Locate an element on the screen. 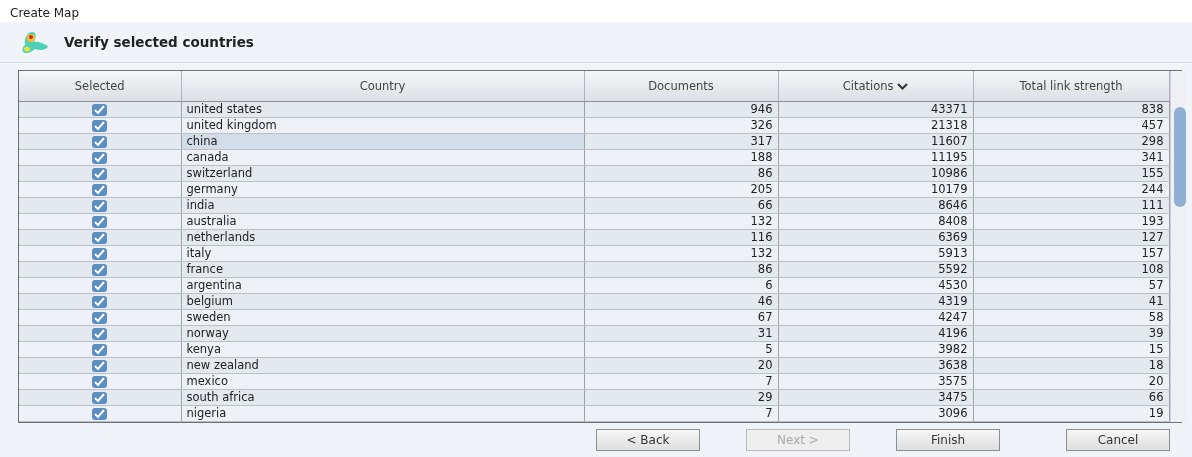 Image resolution: width=1192 pixels, height=457 pixels. page-heading: Verify selected countries is located at coordinates (159, 42).